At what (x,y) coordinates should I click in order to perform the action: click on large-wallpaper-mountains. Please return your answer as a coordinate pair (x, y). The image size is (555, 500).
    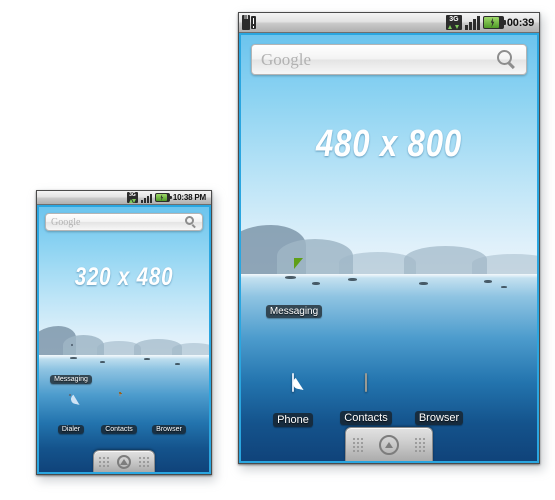
    Looking at the image, I should click on (389, 244).